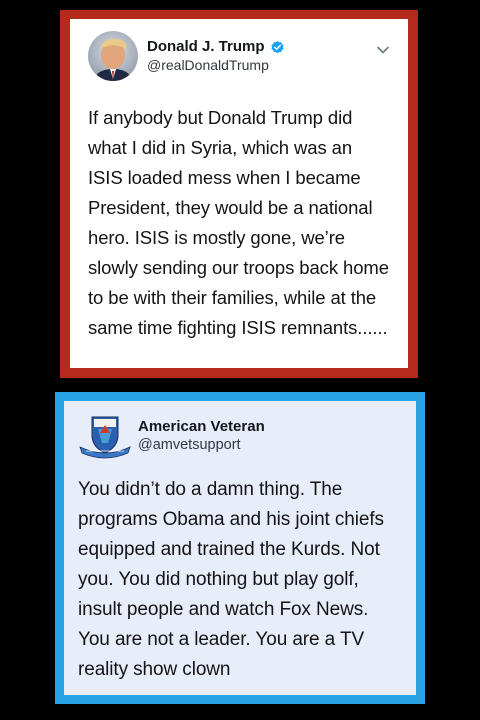  I want to click on display-name-text: Donald J. Trump, so click(206, 47).